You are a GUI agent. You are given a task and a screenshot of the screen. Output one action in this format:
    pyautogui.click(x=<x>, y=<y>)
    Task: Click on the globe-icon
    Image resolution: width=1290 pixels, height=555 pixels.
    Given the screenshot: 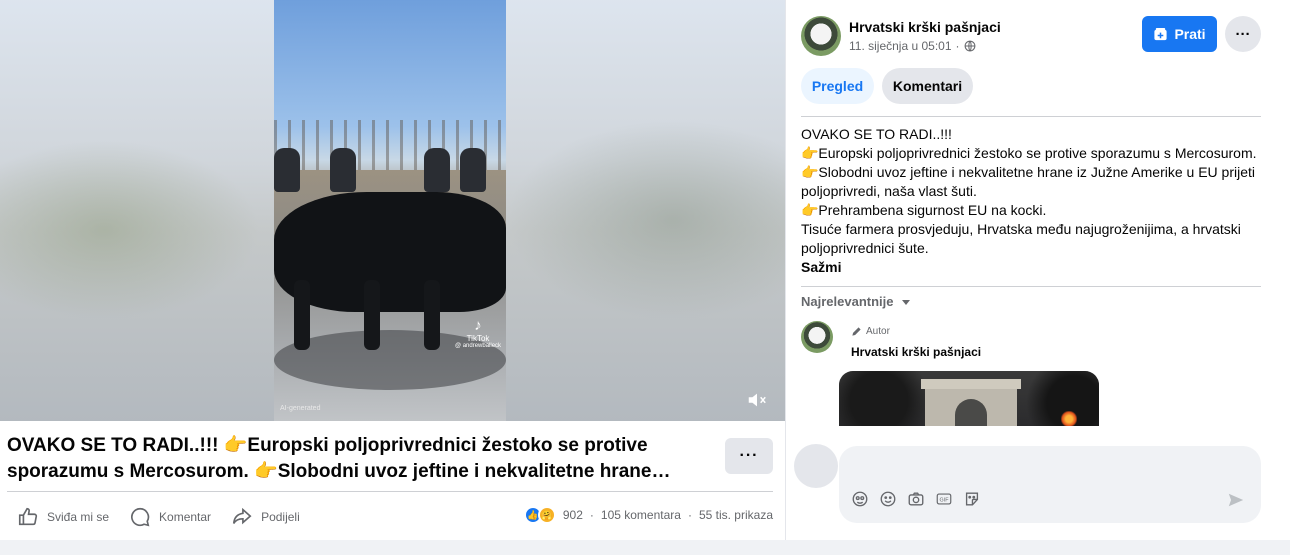 What is the action you would take?
    pyautogui.click(x=969, y=46)
    